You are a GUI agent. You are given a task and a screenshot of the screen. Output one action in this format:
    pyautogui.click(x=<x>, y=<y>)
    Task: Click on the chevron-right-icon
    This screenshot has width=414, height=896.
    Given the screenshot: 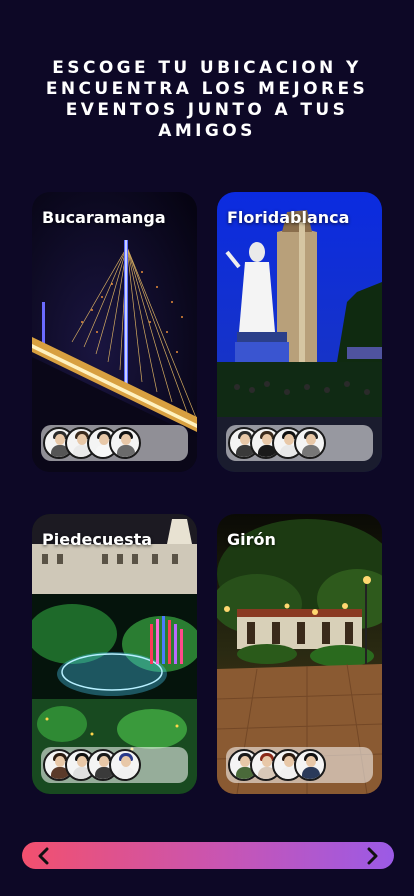 What is the action you would take?
    pyautogui.click(x=372, y=856)
    